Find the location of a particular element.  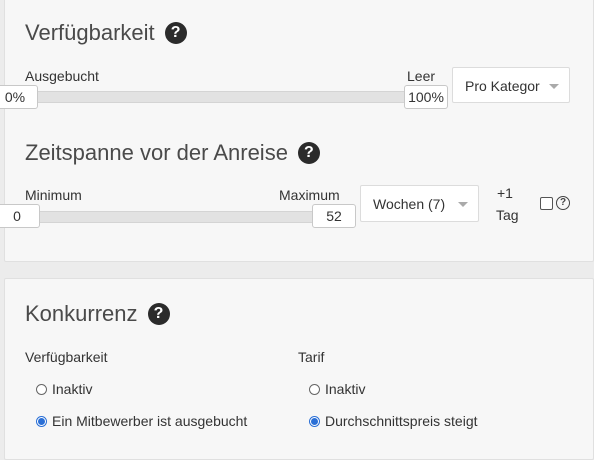

availability-radio-competitor-booked: Ein Mitbewerber ist ausgebucht is located at coordinates (141, 421).